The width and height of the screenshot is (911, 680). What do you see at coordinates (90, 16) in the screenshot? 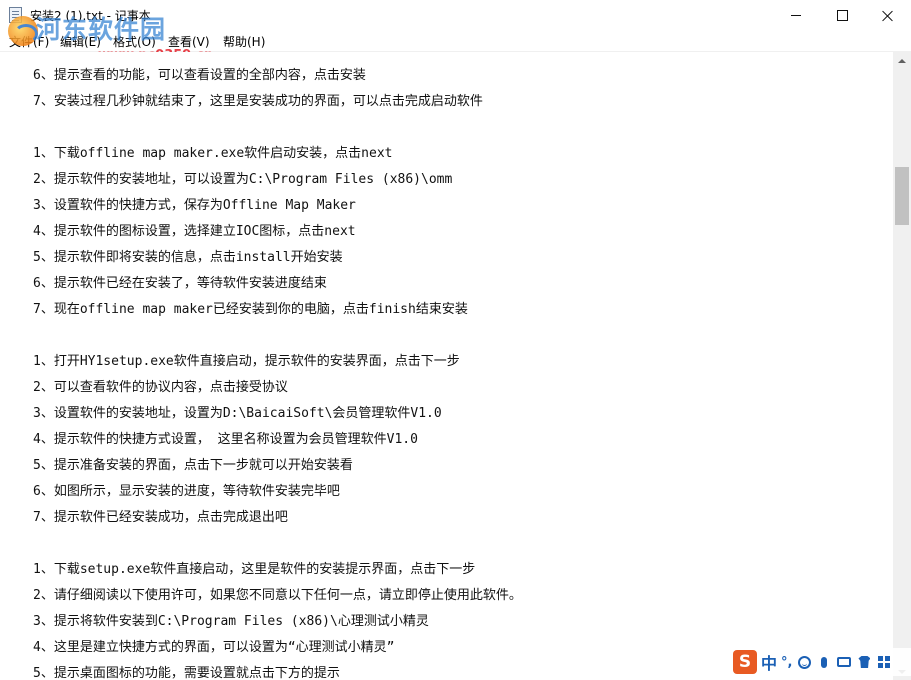
I see `window-title: 安装2 (1).txt - 记事本` at bounding box center [90, 16].